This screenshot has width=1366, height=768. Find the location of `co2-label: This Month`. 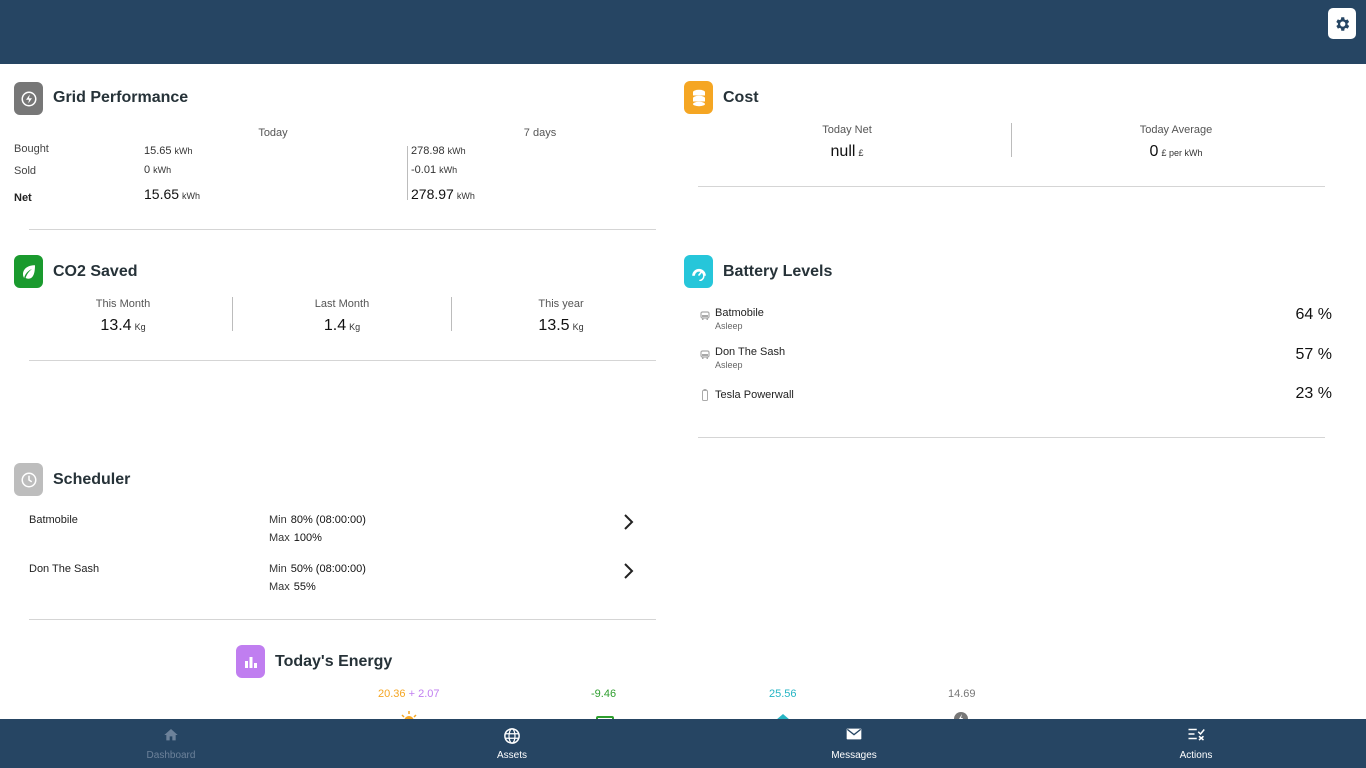

co2-label: This Month is located at coordinates (123, 304).